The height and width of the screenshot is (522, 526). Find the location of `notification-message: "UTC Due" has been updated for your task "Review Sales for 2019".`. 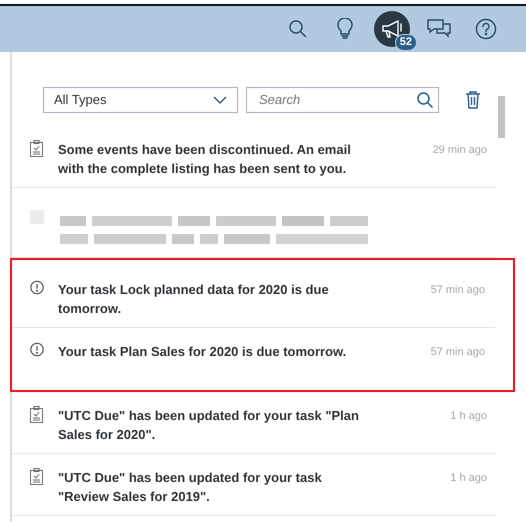

notification-message: "UTC Due" has been updated for your task "Review Sales for 2019". is located at coordinates (216, 491).